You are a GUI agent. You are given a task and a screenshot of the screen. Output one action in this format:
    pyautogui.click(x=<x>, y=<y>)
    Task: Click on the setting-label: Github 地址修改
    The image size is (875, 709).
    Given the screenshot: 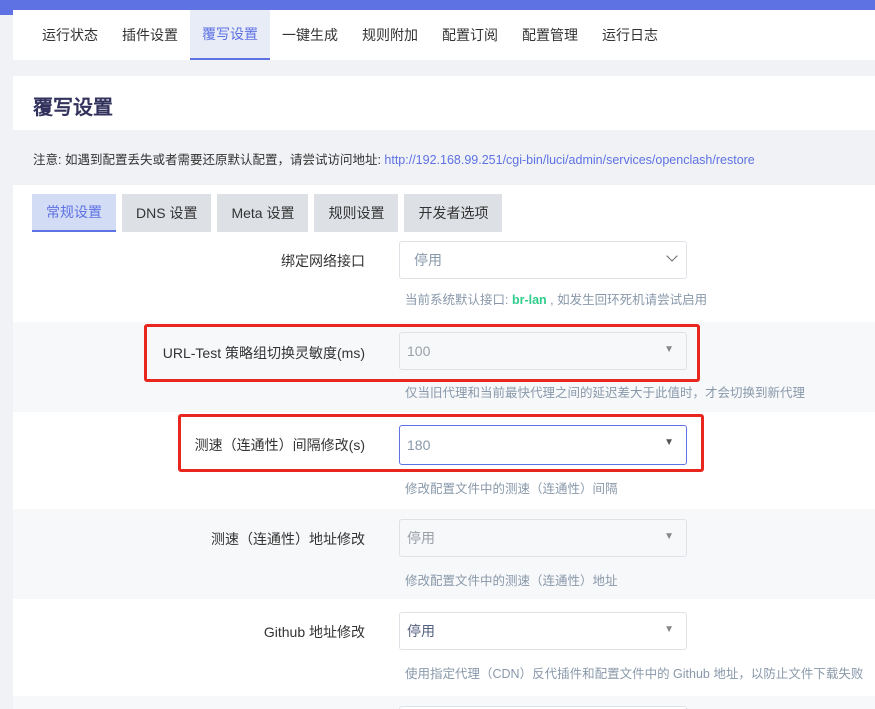 What is the action you would take?
    pyautogui.click(x=314, y=632)
    